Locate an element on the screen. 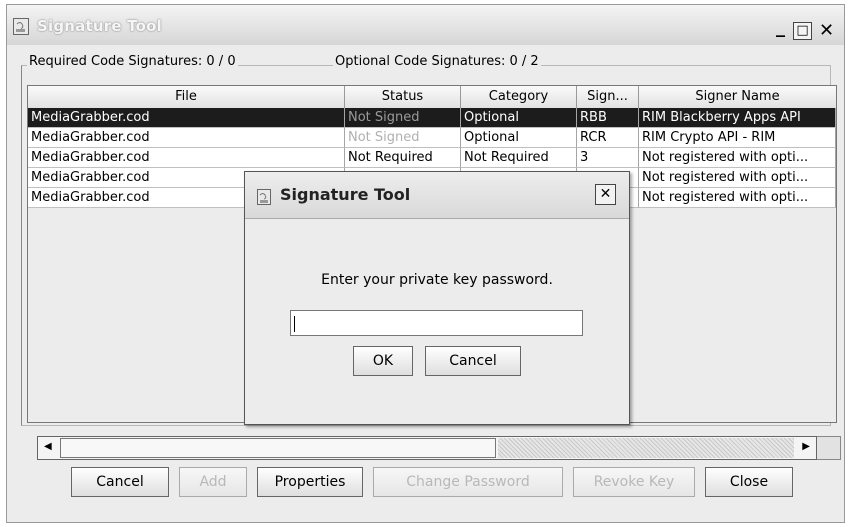 Image resolution: width=849 pixels, height=527 pixels. cell-sign: RBB is located at coordinates (608, 118).